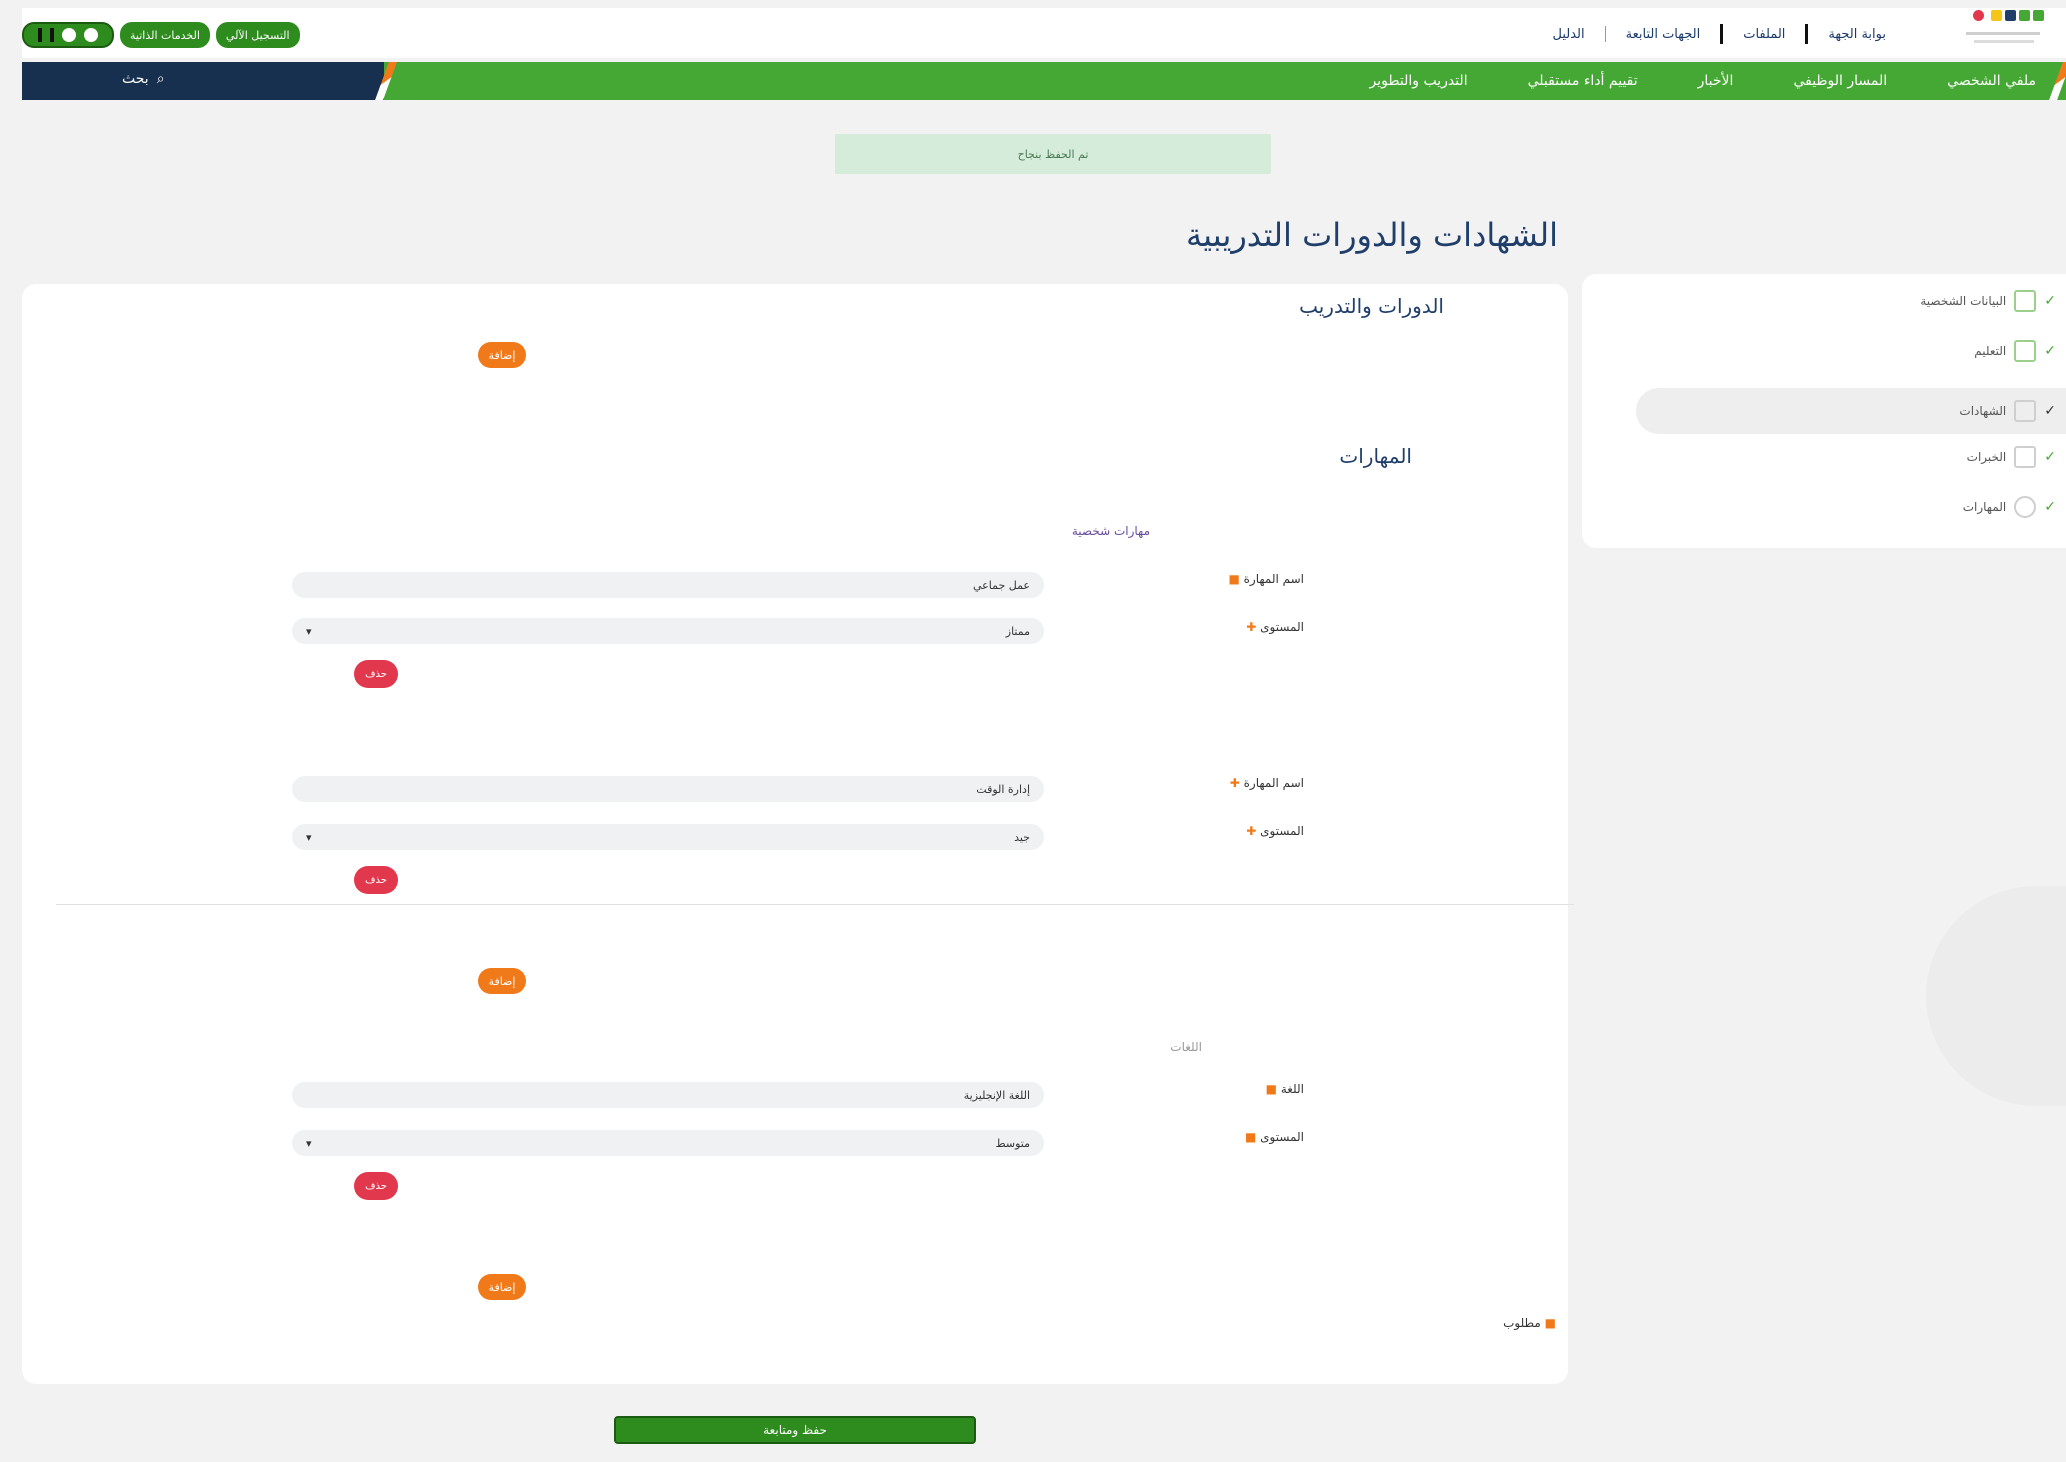  I want to click on search-label: بحث, so click(135, 79).